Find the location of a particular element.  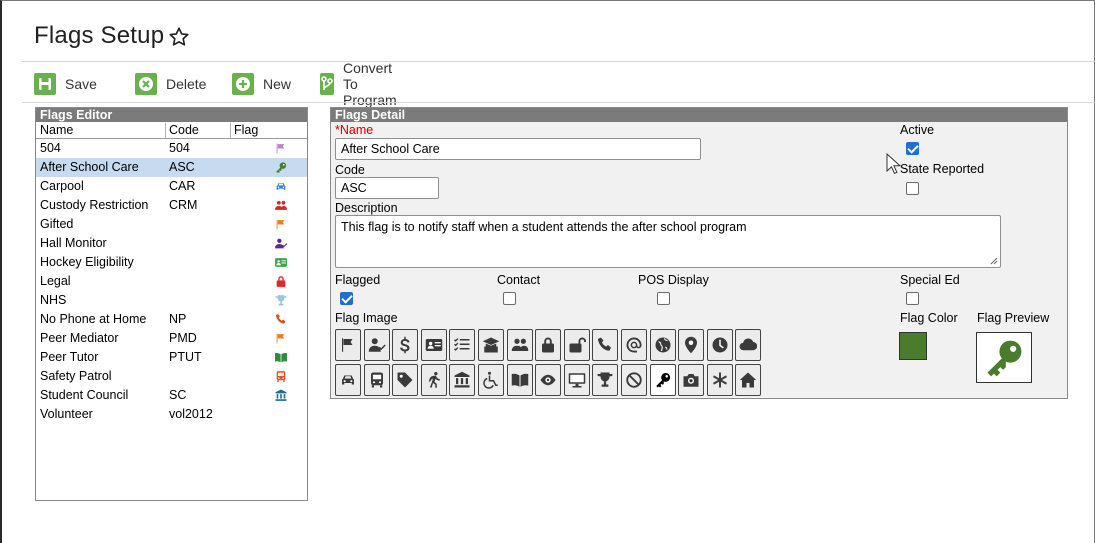

active-checkbox is located at coordinates (912, 148).